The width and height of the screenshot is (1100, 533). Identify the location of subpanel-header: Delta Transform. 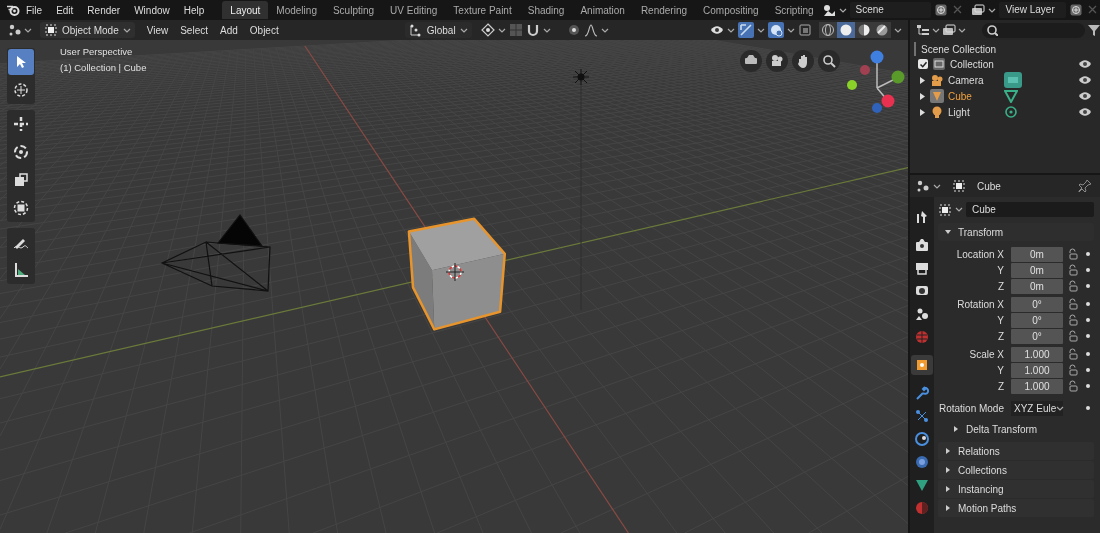
(1016, 429).